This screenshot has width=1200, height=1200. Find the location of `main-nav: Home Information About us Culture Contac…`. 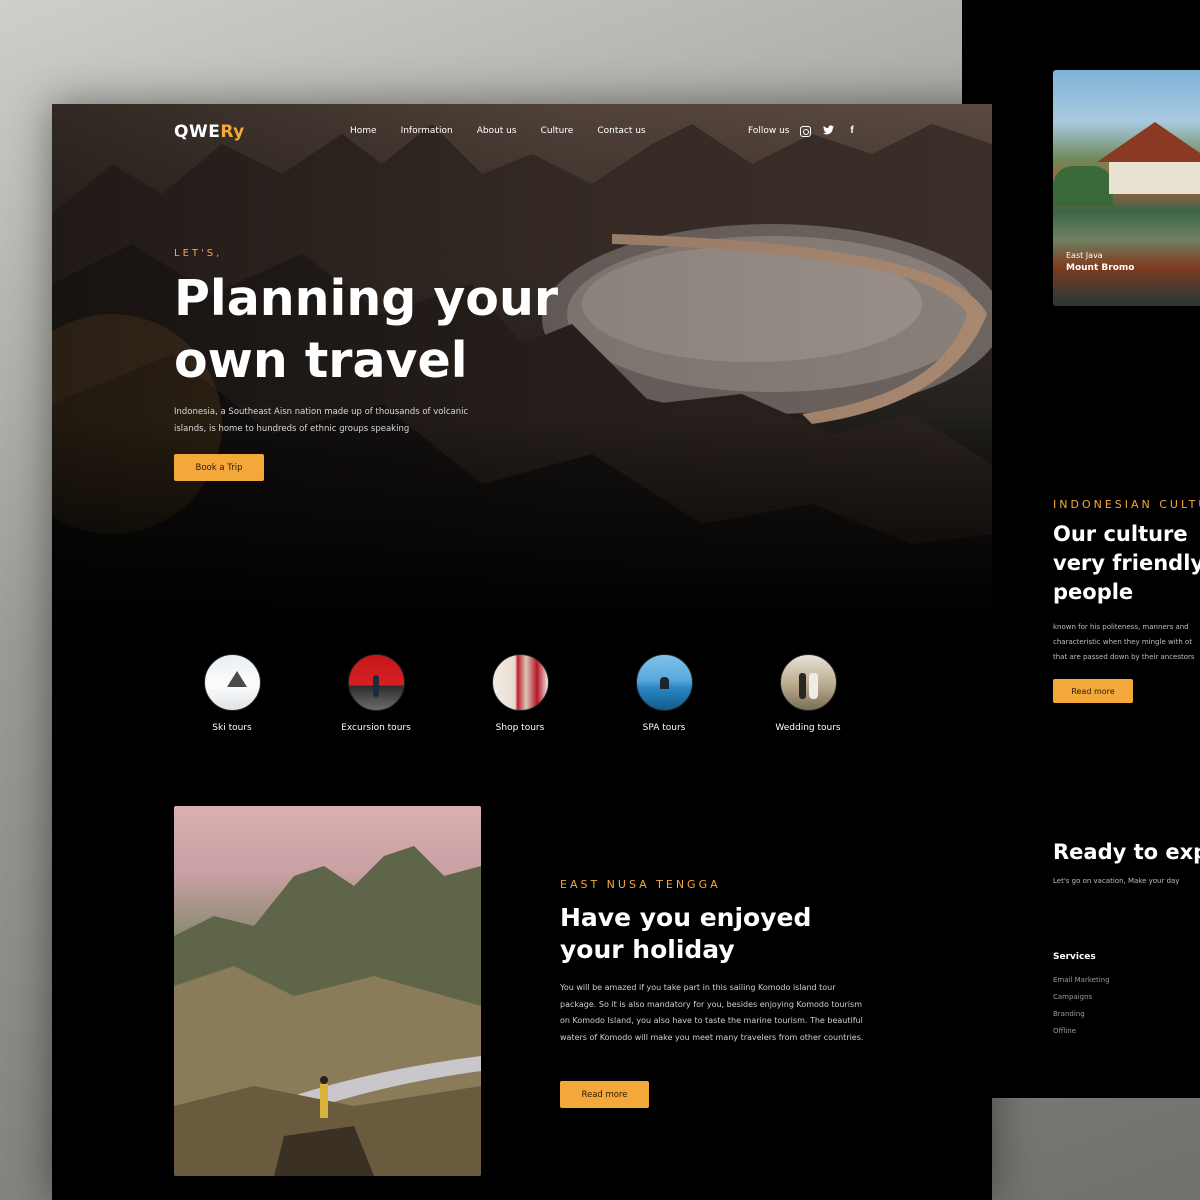

main-nav: Home Information About us Culture Contac… is located at coordinates (498, 131).